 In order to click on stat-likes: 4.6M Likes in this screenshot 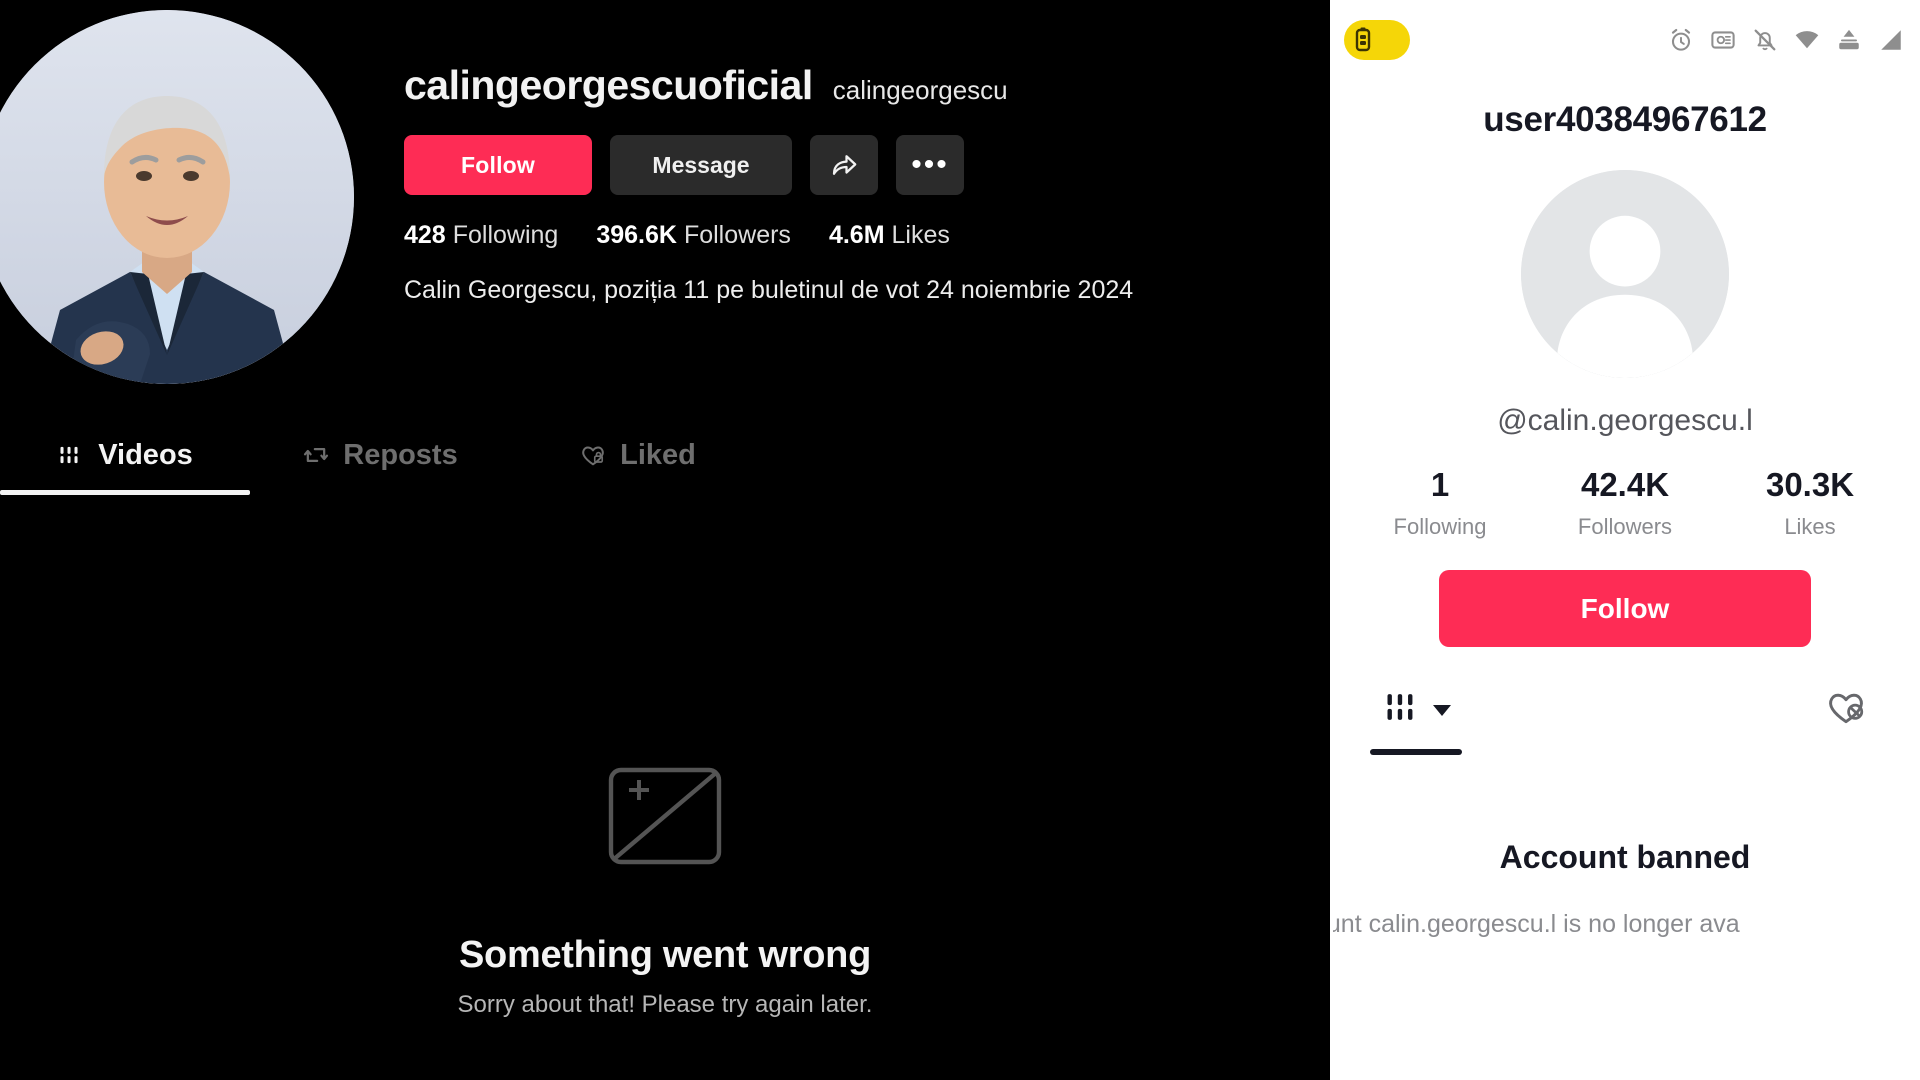, I will do `click(889, 235)`.